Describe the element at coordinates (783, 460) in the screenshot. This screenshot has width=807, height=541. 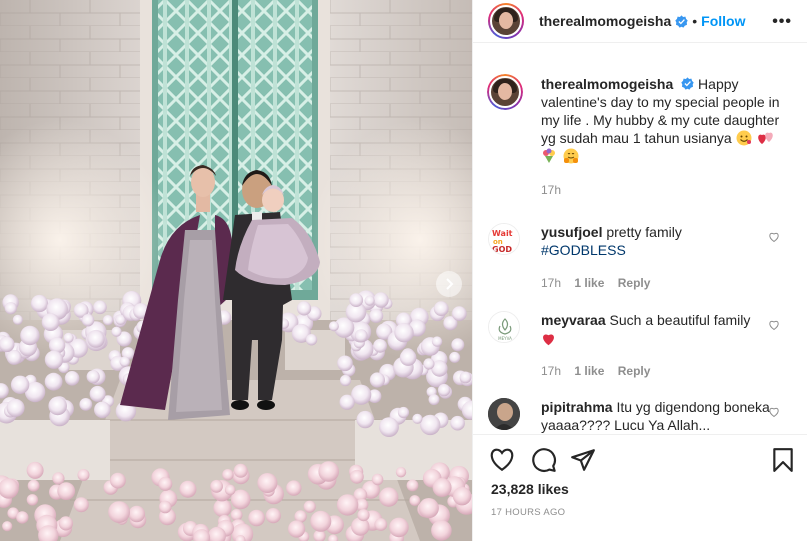
I see `bookmark-icon` at that location.